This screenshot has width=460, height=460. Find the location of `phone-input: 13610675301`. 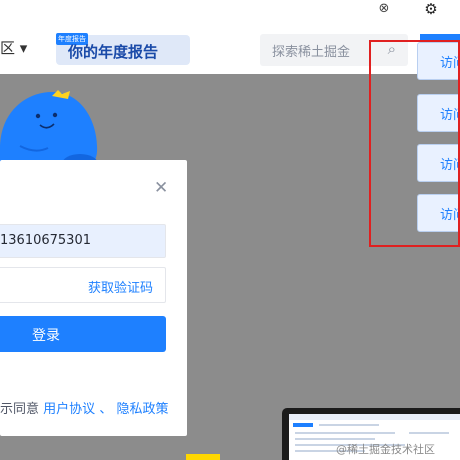

phone-input: 13610675301 is located at coordinates (83, 241).